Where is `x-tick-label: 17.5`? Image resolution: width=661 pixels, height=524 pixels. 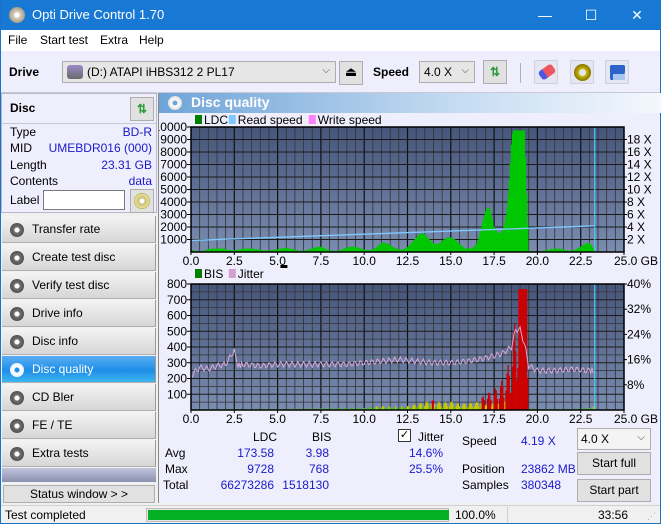 x-tick-label: 17.5 is located at coordinates (494, 261).